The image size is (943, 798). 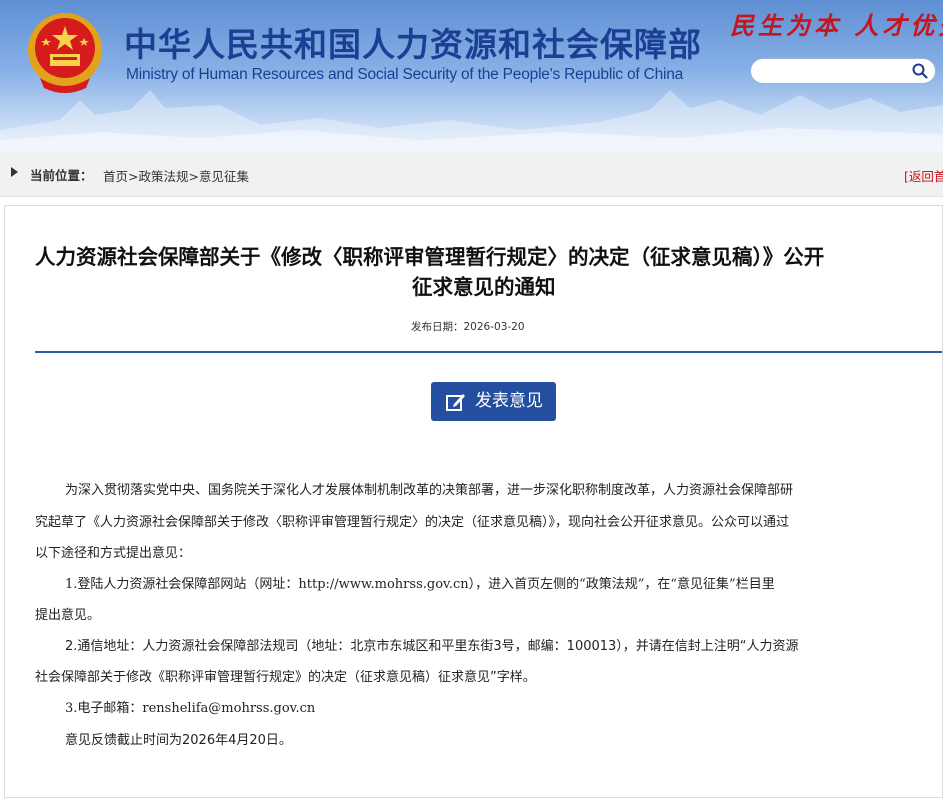 What do you see at coordinates (164, 176) in the screenshot?
I see `breadcrumb-policy: 政策法规` at bounding box center [164, 176].